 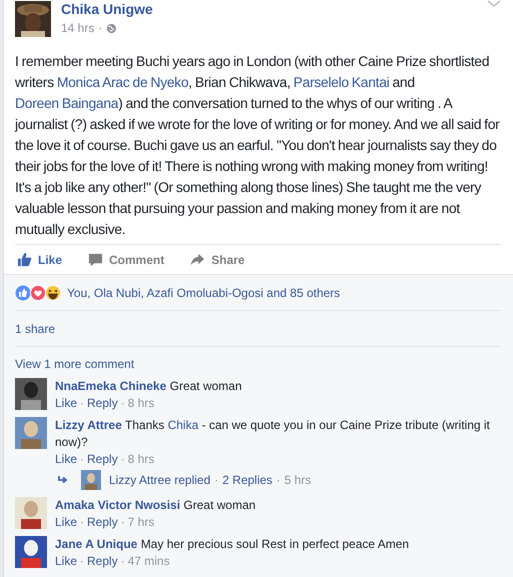 What do you see at coordinates (35, 329) in the screenshot?
I see `share-count: 1 share` at bounding box center [35, 329].